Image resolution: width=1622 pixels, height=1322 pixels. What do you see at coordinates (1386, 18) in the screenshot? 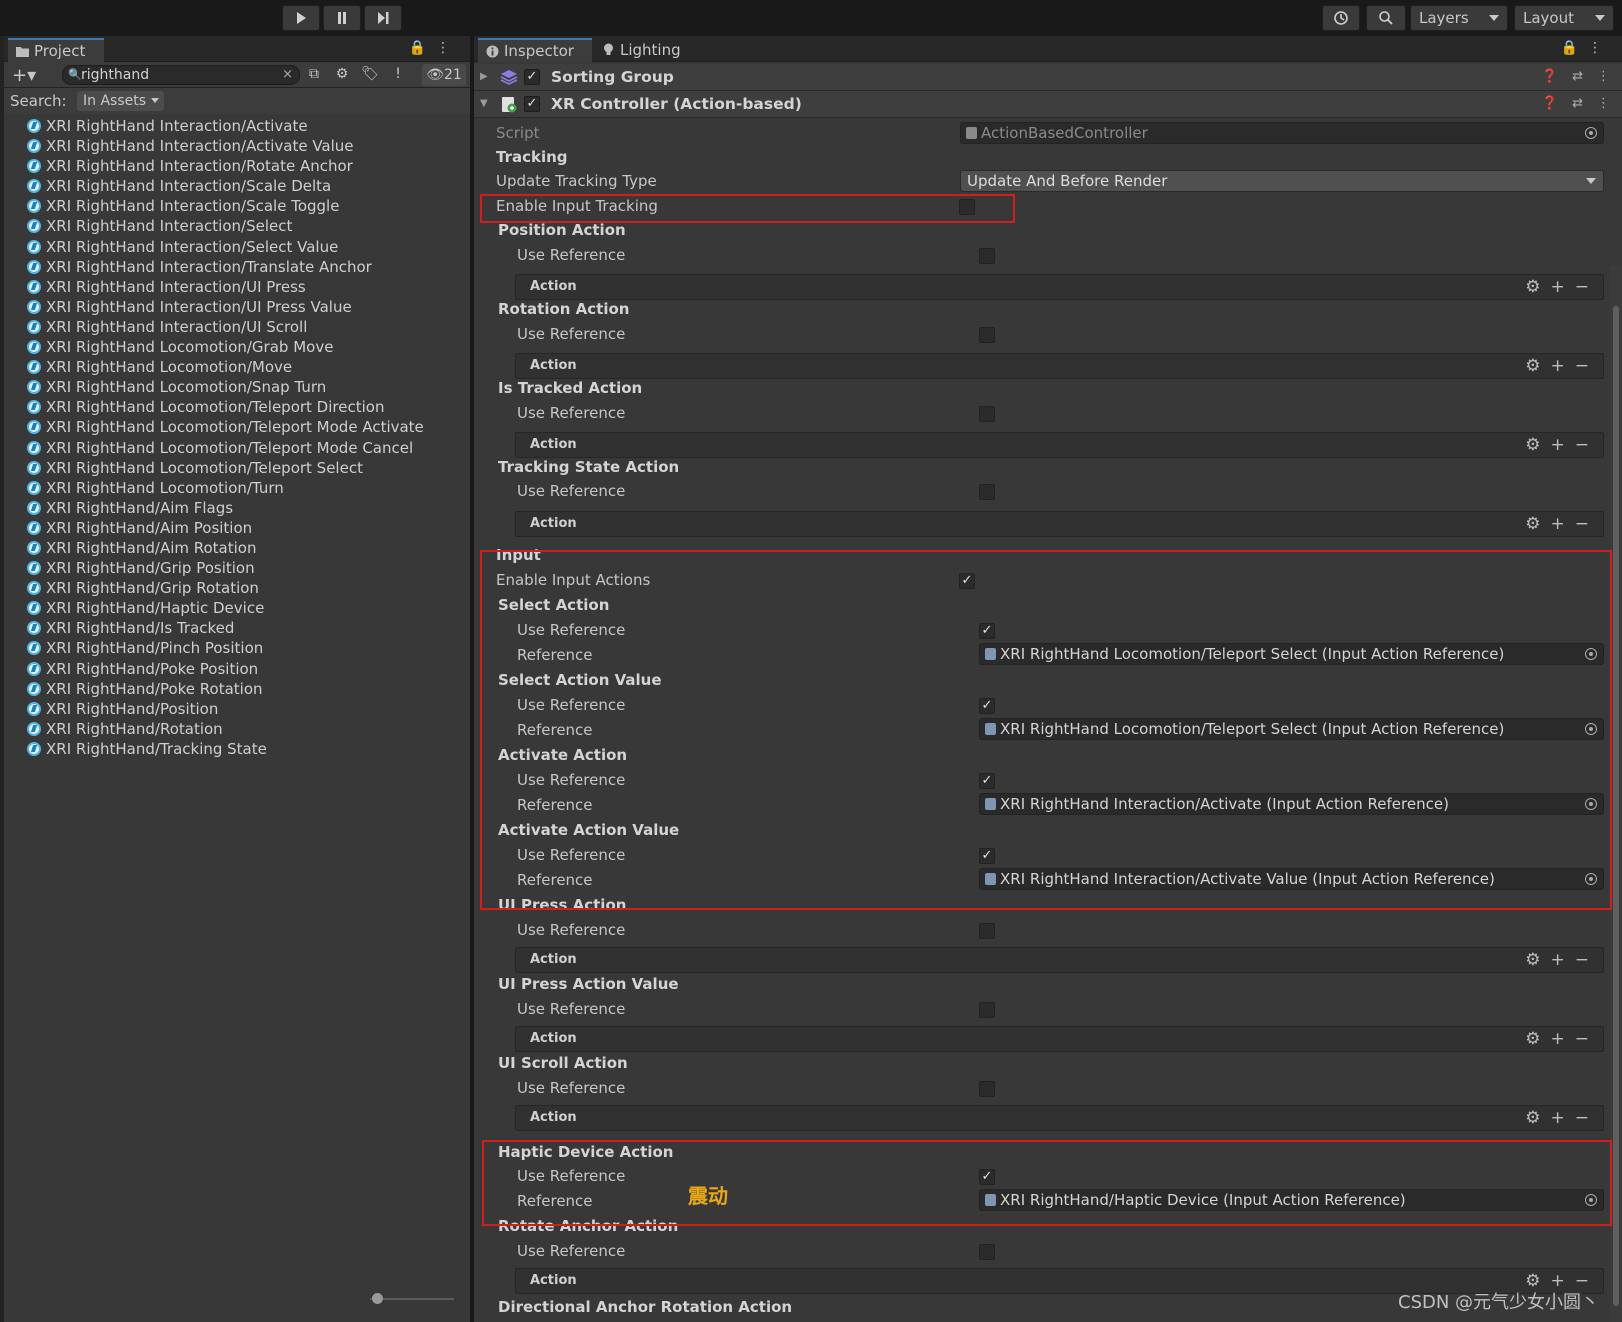
I see `search-button` at bounding box center [1386, 18].